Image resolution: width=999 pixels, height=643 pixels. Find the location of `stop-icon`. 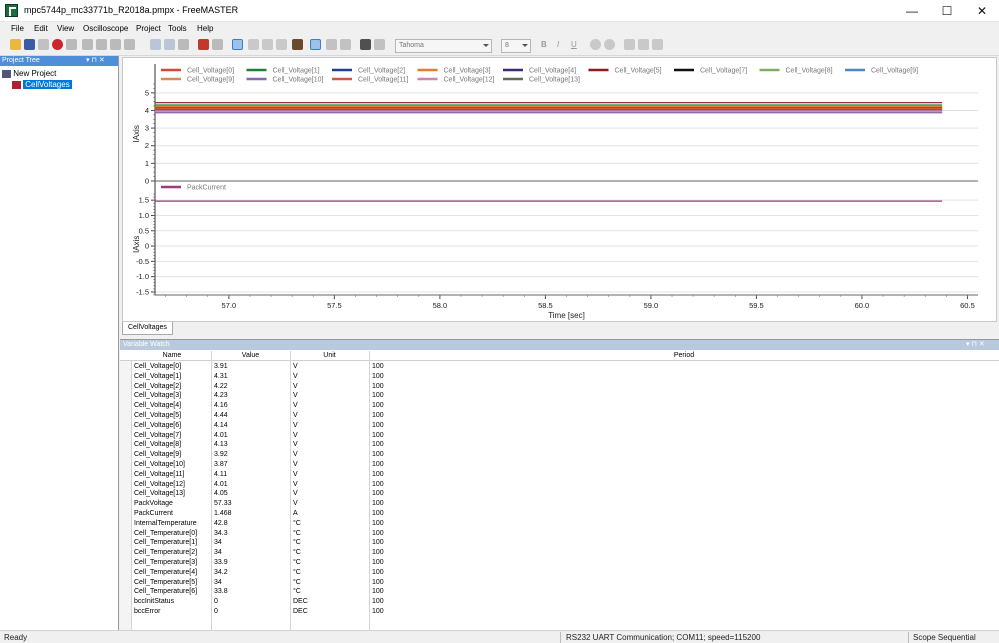

stop-icon is located at coordinates (57, 44).